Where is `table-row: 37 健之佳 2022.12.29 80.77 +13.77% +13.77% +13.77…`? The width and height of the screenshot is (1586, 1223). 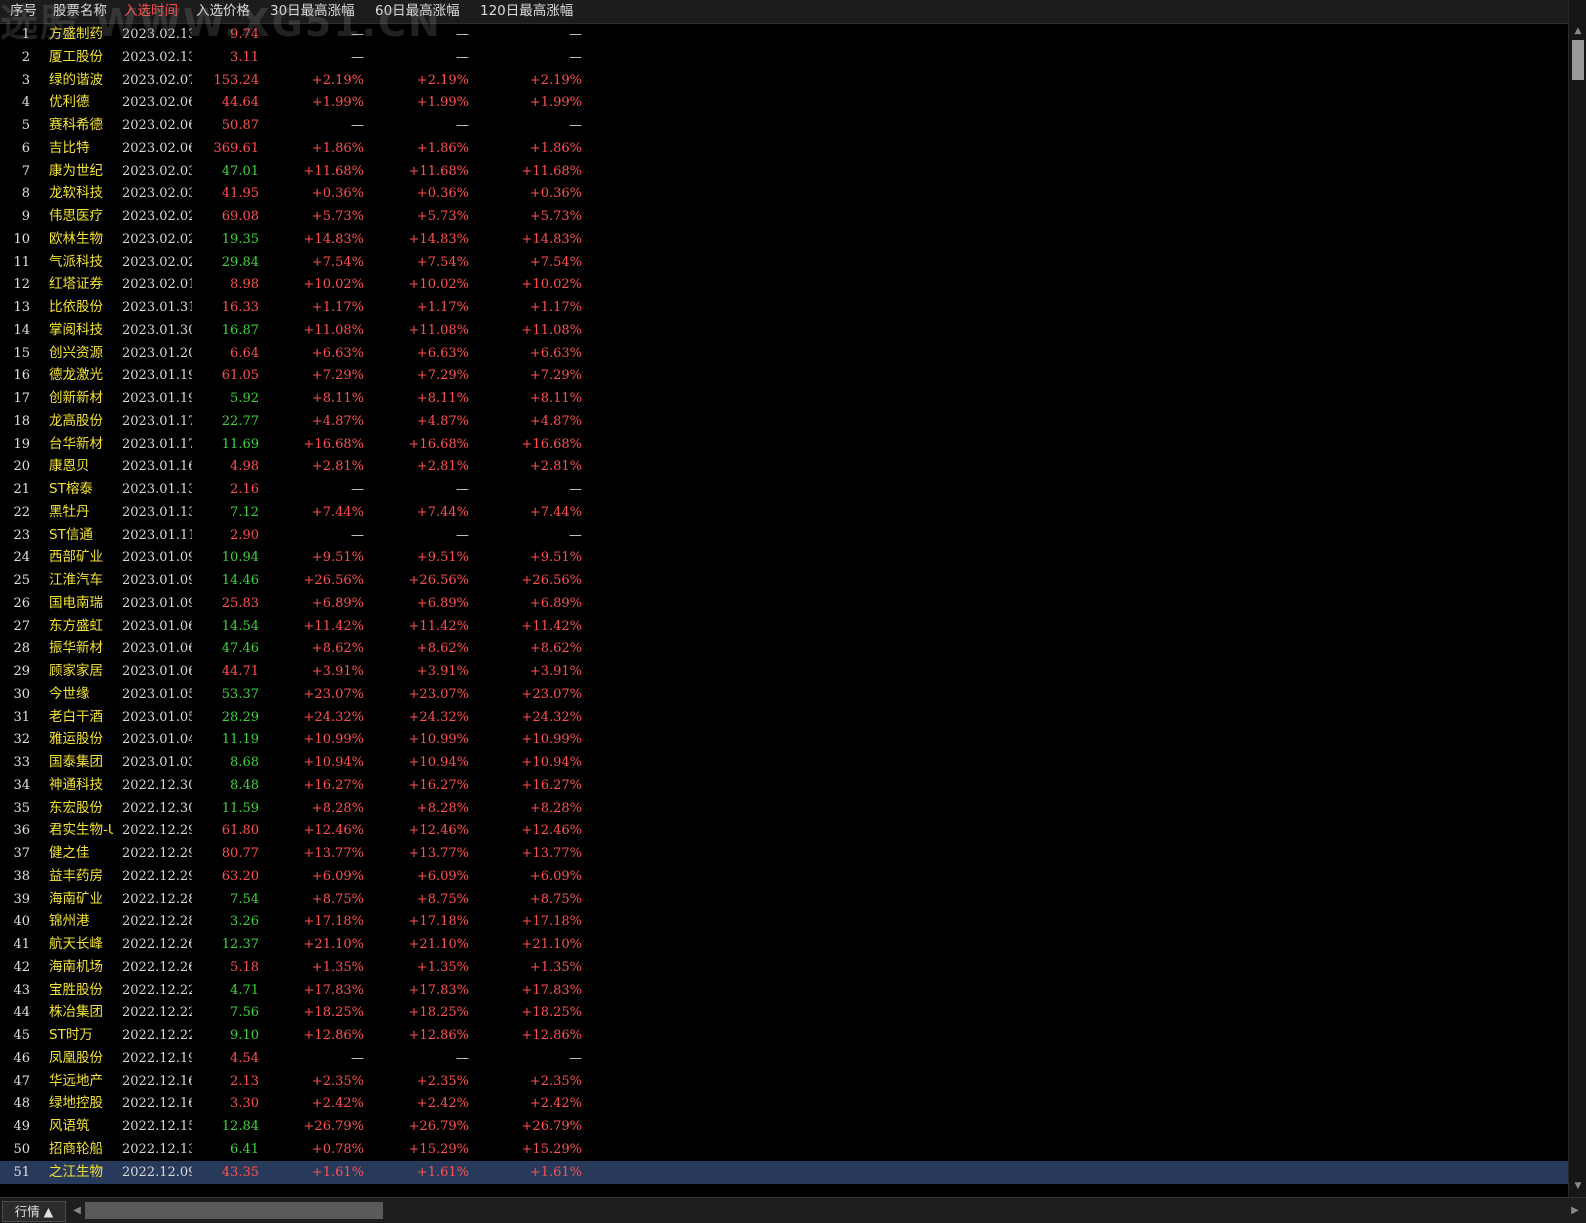
table-row: 37 健之佳 2022.12.29 80.77 +13.77% +13.77% +13.77… is located at coordinates (784, 853).